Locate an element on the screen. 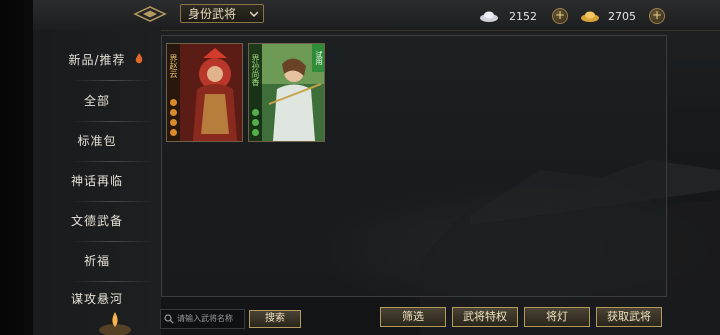  sidebar-item-blessing: 祈福 is located at coordinates (97, 261).